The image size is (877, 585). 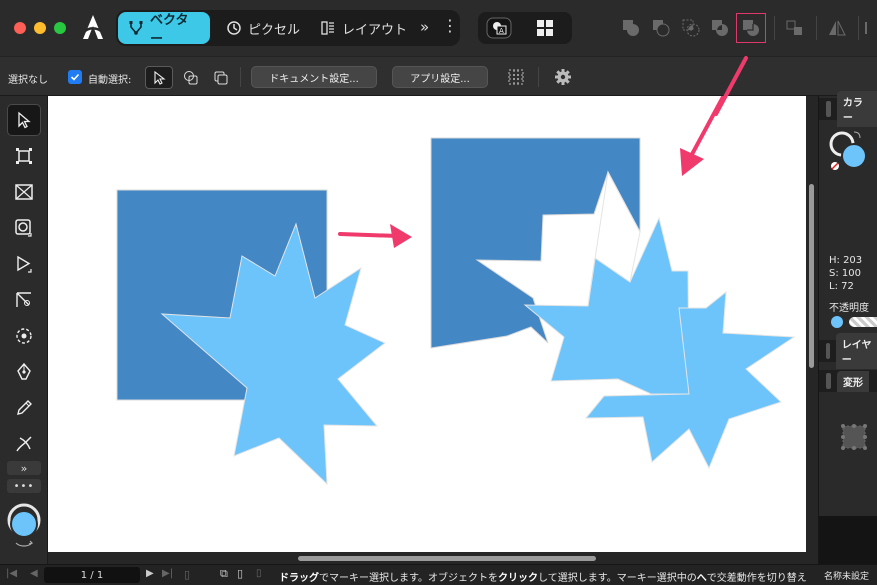 I want to click on designer-logo-icon, so click(x=93, y=27).